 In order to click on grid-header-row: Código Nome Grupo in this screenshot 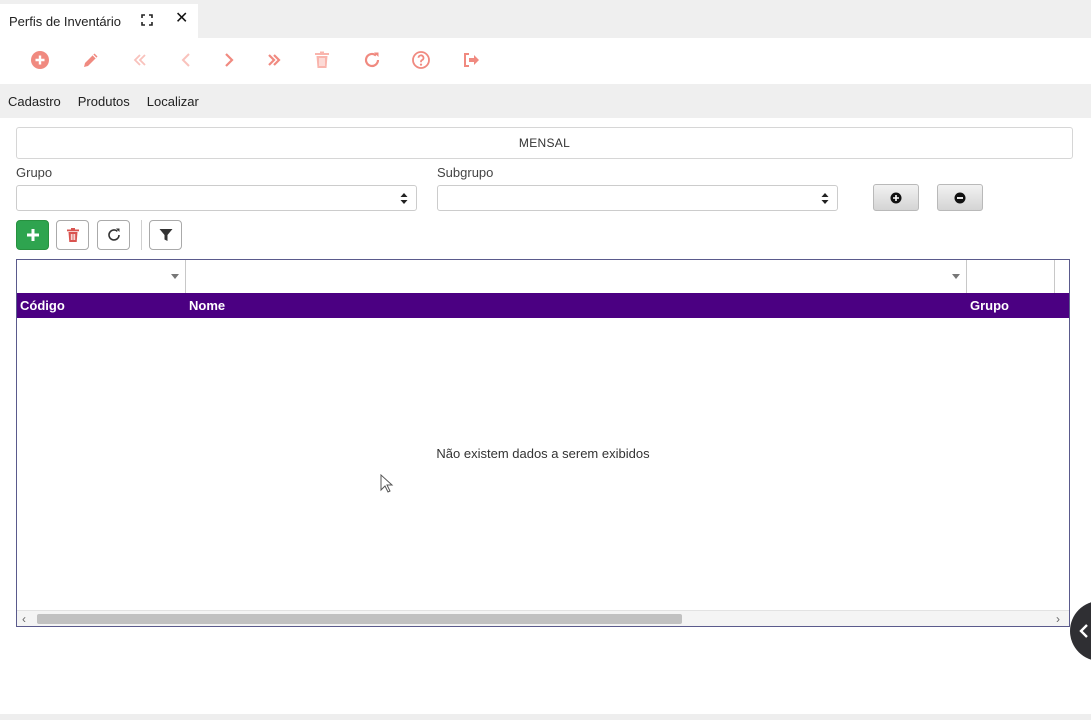, I will do `click(543, 305)`.